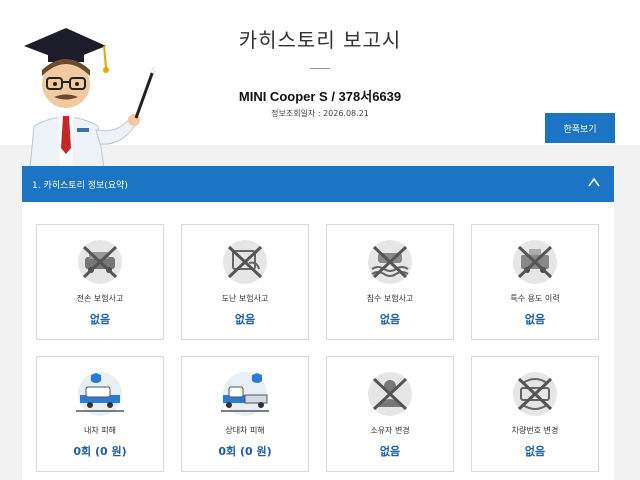 The image size is (640, 480). What do you see at coordinates (90, 98) in the screenshot?
I see `professor-mascot-icon` at bounding box center [90, 98].